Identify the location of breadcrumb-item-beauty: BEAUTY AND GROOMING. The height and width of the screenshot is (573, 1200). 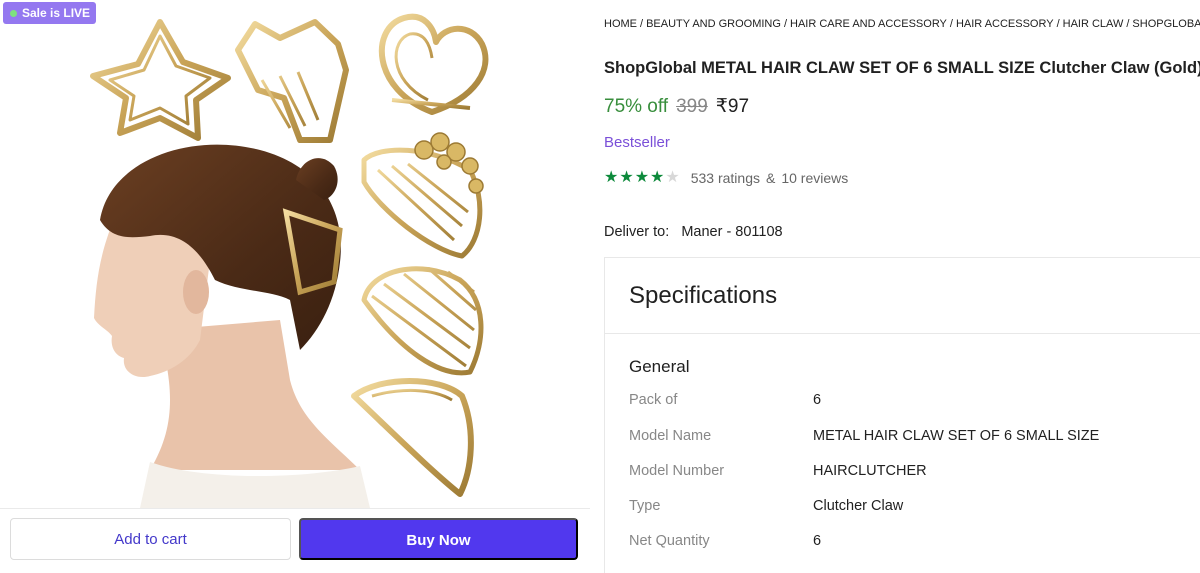
(713, 24).